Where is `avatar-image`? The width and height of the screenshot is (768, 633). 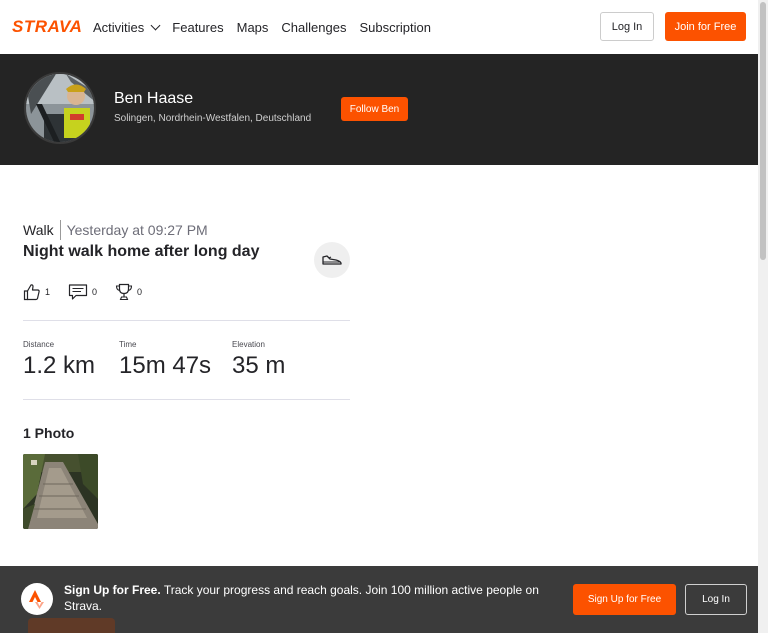 avatar-image is located at coordinates (60, 108).